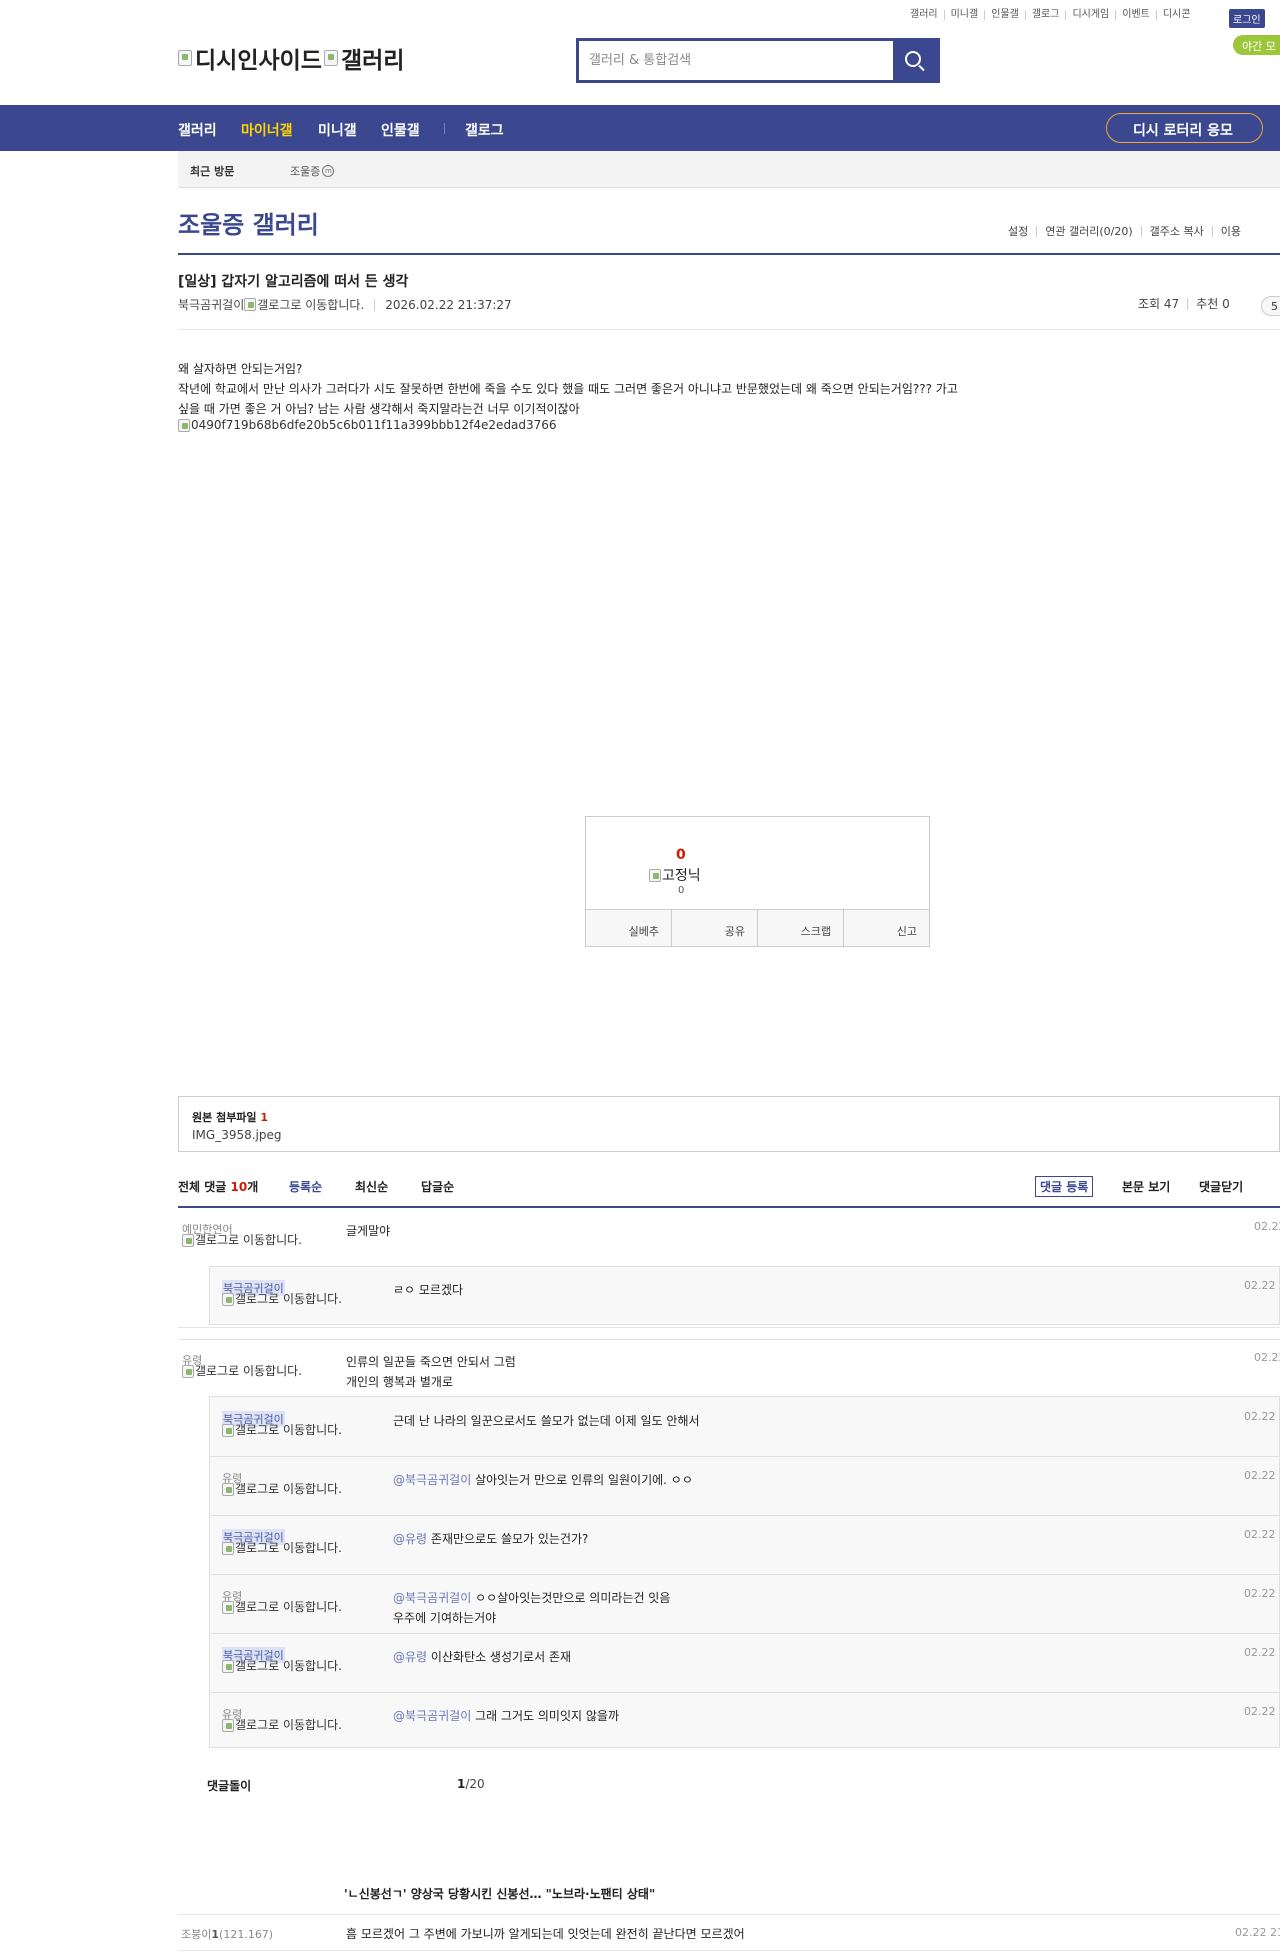  What do you see at coordinates (197, 130) in the screenshot?
I see `nav-gallery: 갤러리` at bounding box center [197, 130].